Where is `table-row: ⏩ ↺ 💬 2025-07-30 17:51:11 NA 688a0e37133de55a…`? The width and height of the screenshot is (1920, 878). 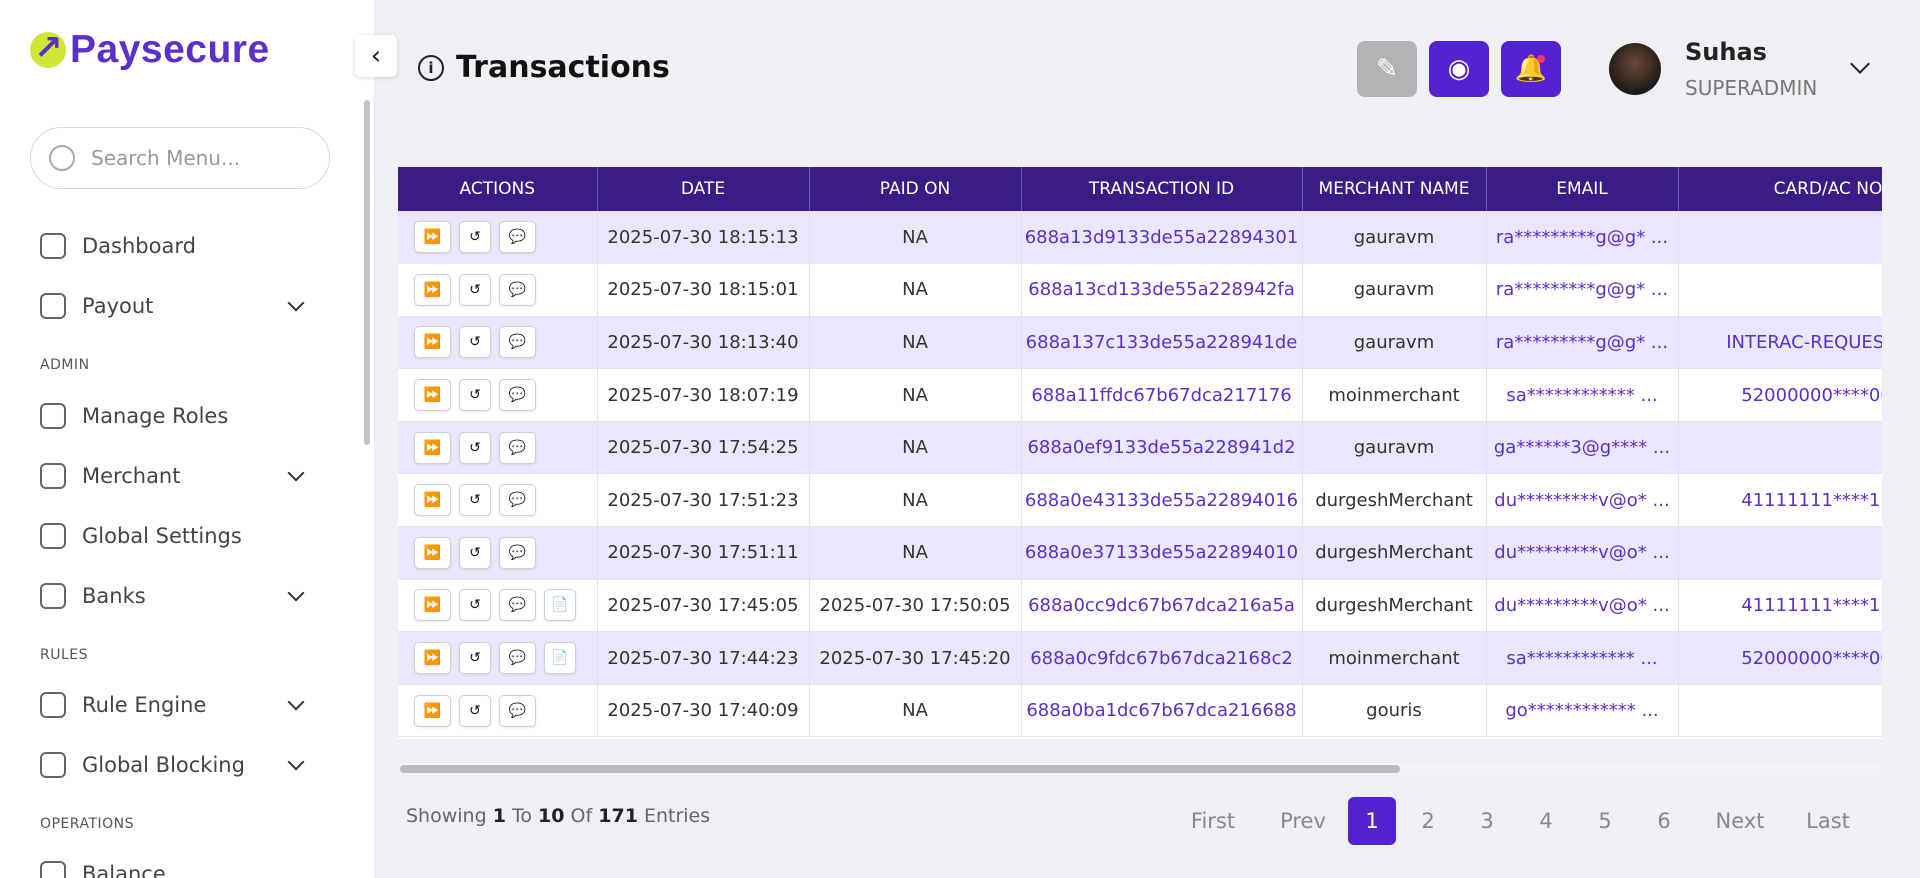 table-row: ⏩ ↺ 💬 2025-07-30 17:51:11 NA 688a0e37133de55a… is located at coordinates (1140, 553).